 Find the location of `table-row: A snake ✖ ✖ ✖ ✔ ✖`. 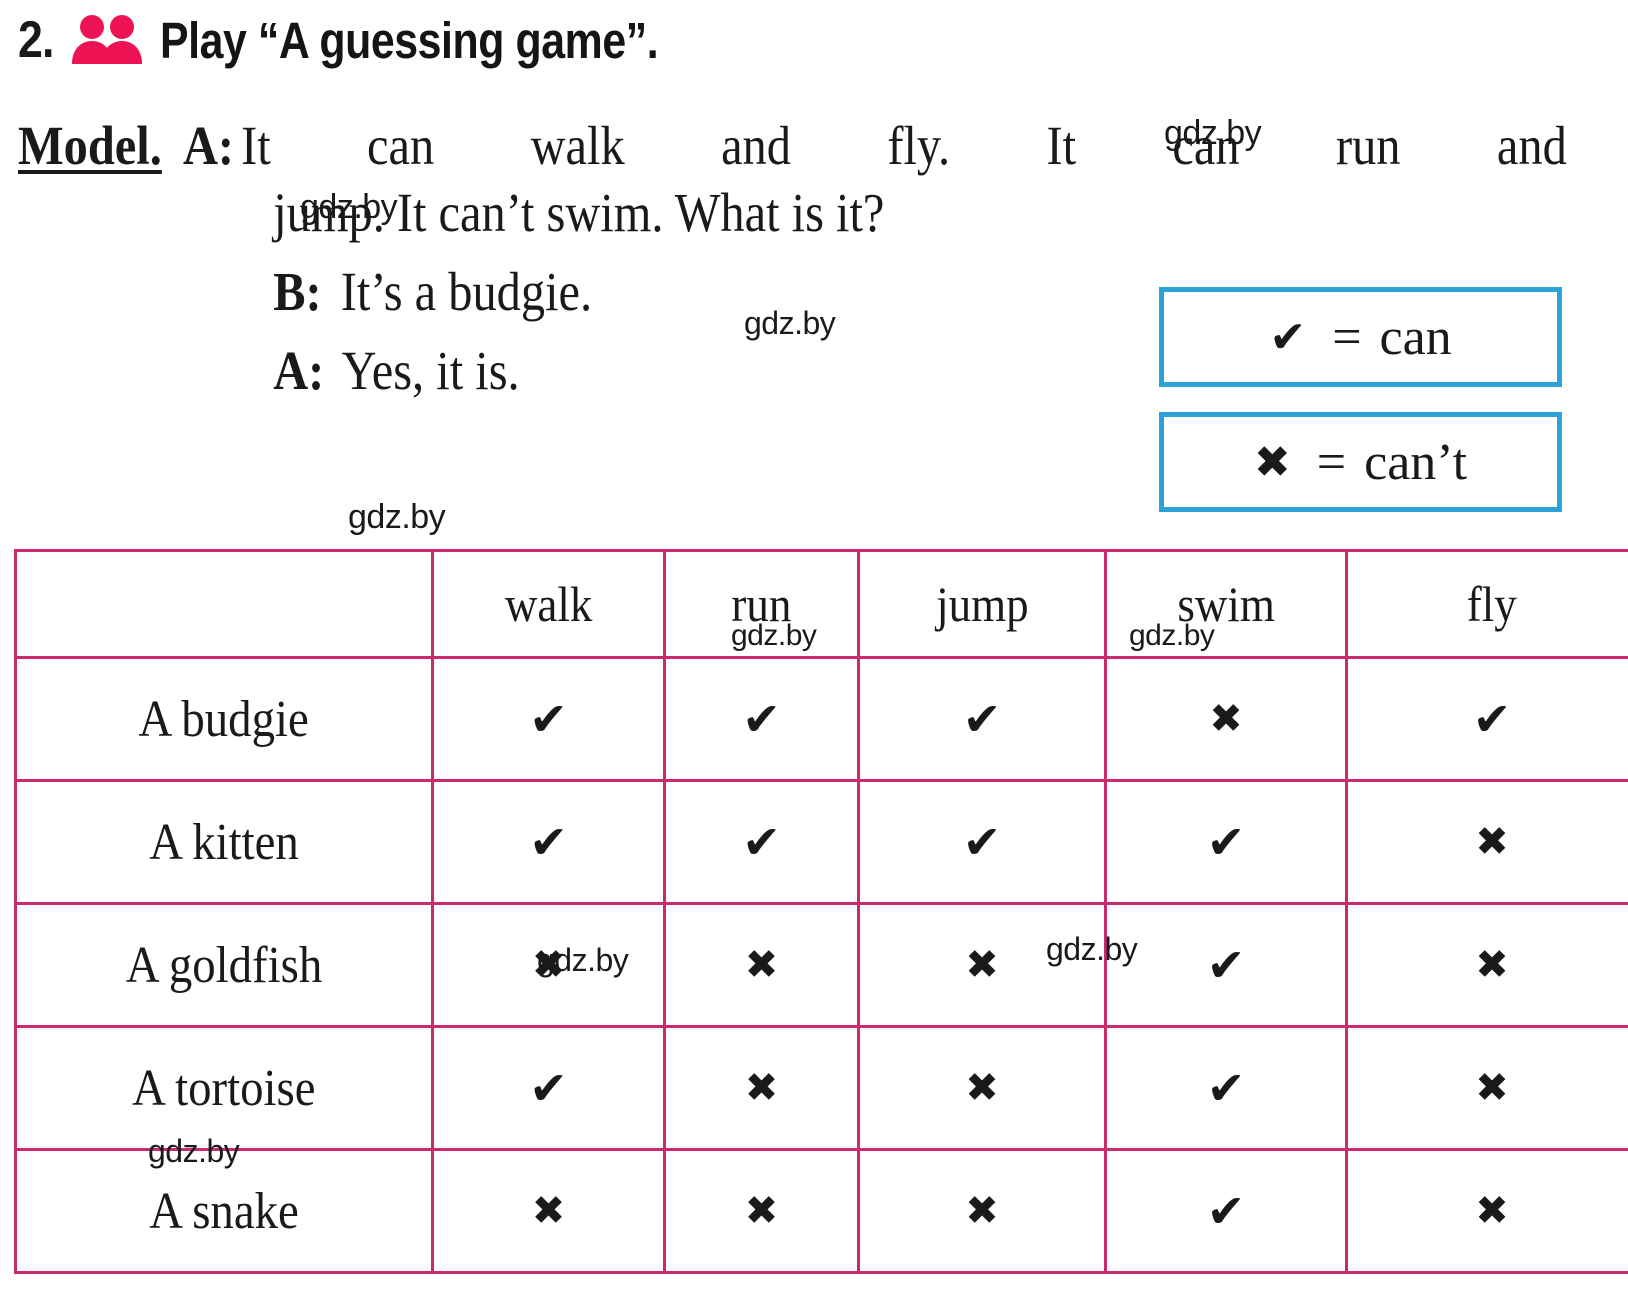

table-row: A snake ✖ ✖ ✖ ✔ ✖ is located at coordinates (821, 1211).